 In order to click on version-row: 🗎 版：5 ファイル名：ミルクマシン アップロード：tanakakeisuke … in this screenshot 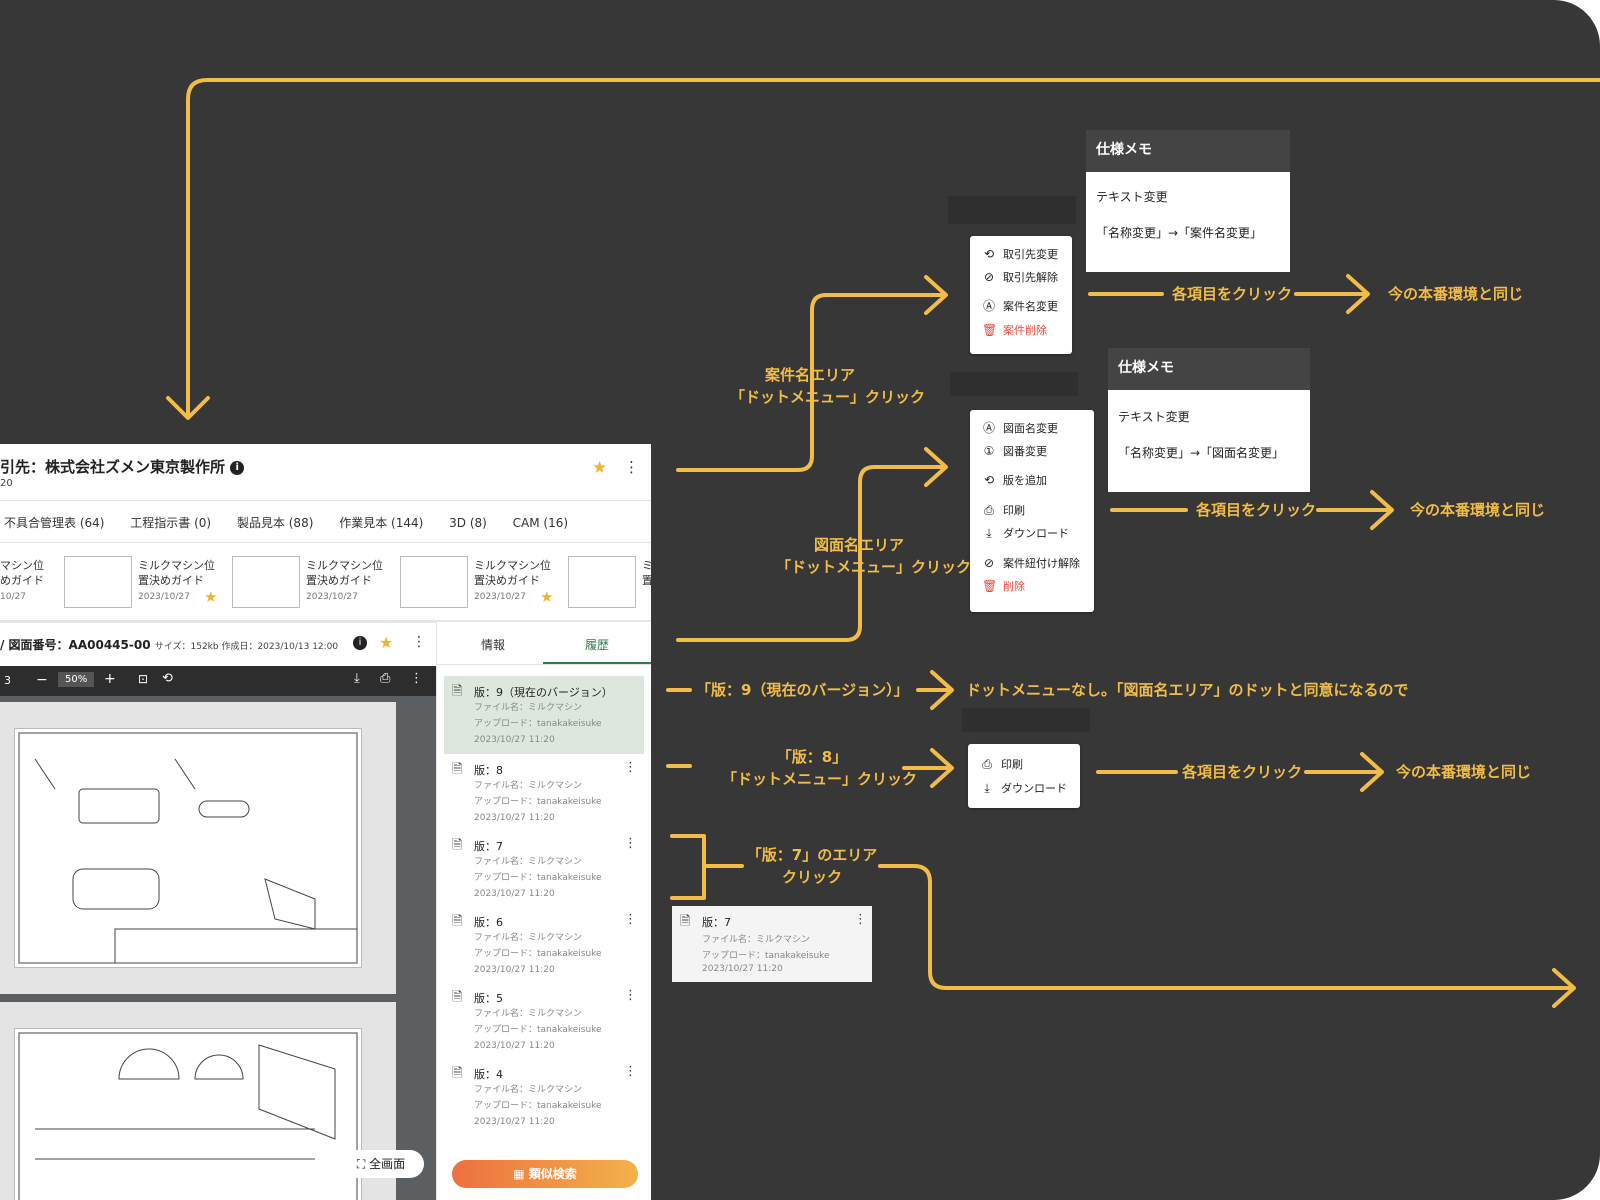, I will do `click(544, 1020)`.